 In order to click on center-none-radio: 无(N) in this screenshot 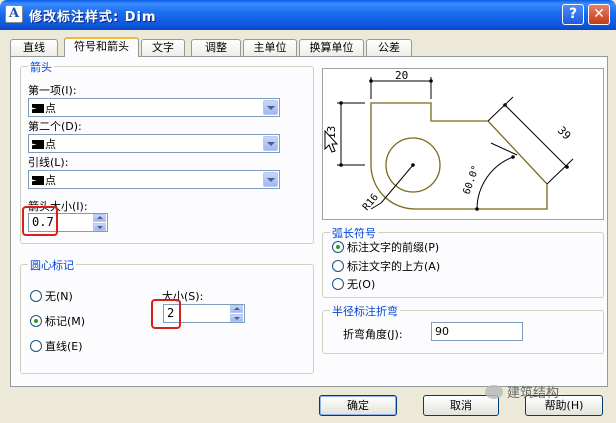, I will do `click(51, 296)`.